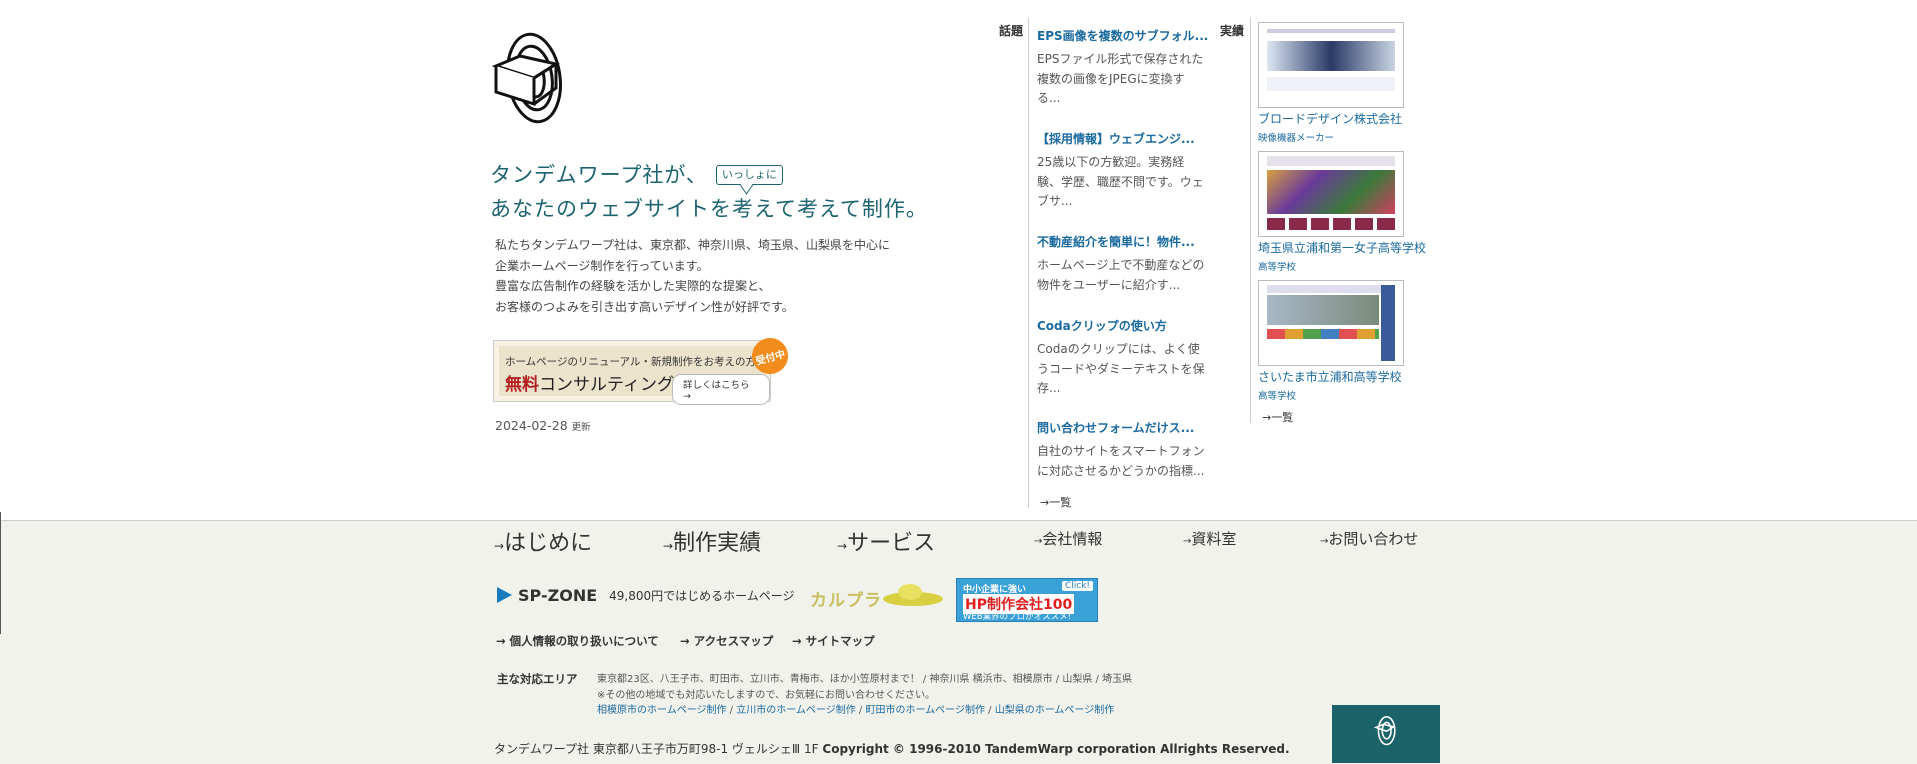 The height and width of the screenshot is (764, 1917). Describe the element at coordinates (1017, 617) in the screenshot. I see `hp100-line3: WEB業界のプロがオススメ!` at that location.